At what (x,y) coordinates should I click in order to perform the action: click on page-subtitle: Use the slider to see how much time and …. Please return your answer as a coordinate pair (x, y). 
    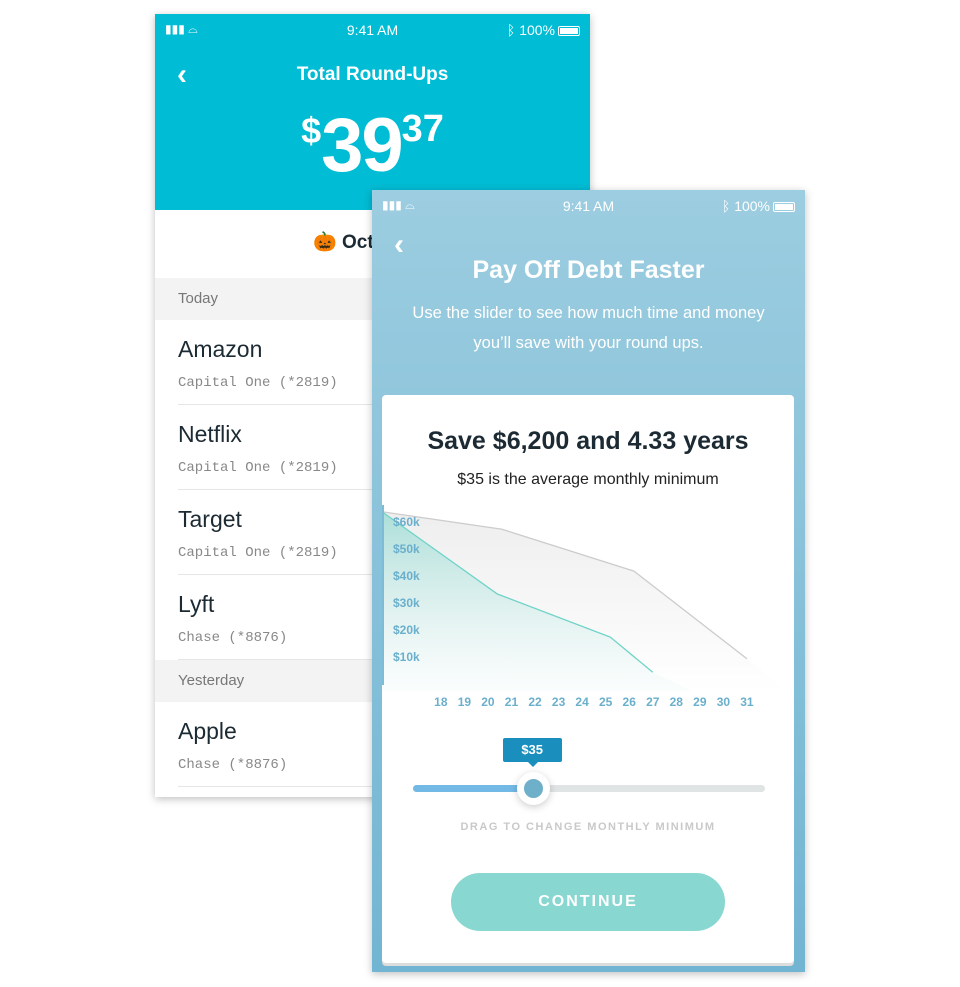
    Looking at the image, I should click on (588, 328).